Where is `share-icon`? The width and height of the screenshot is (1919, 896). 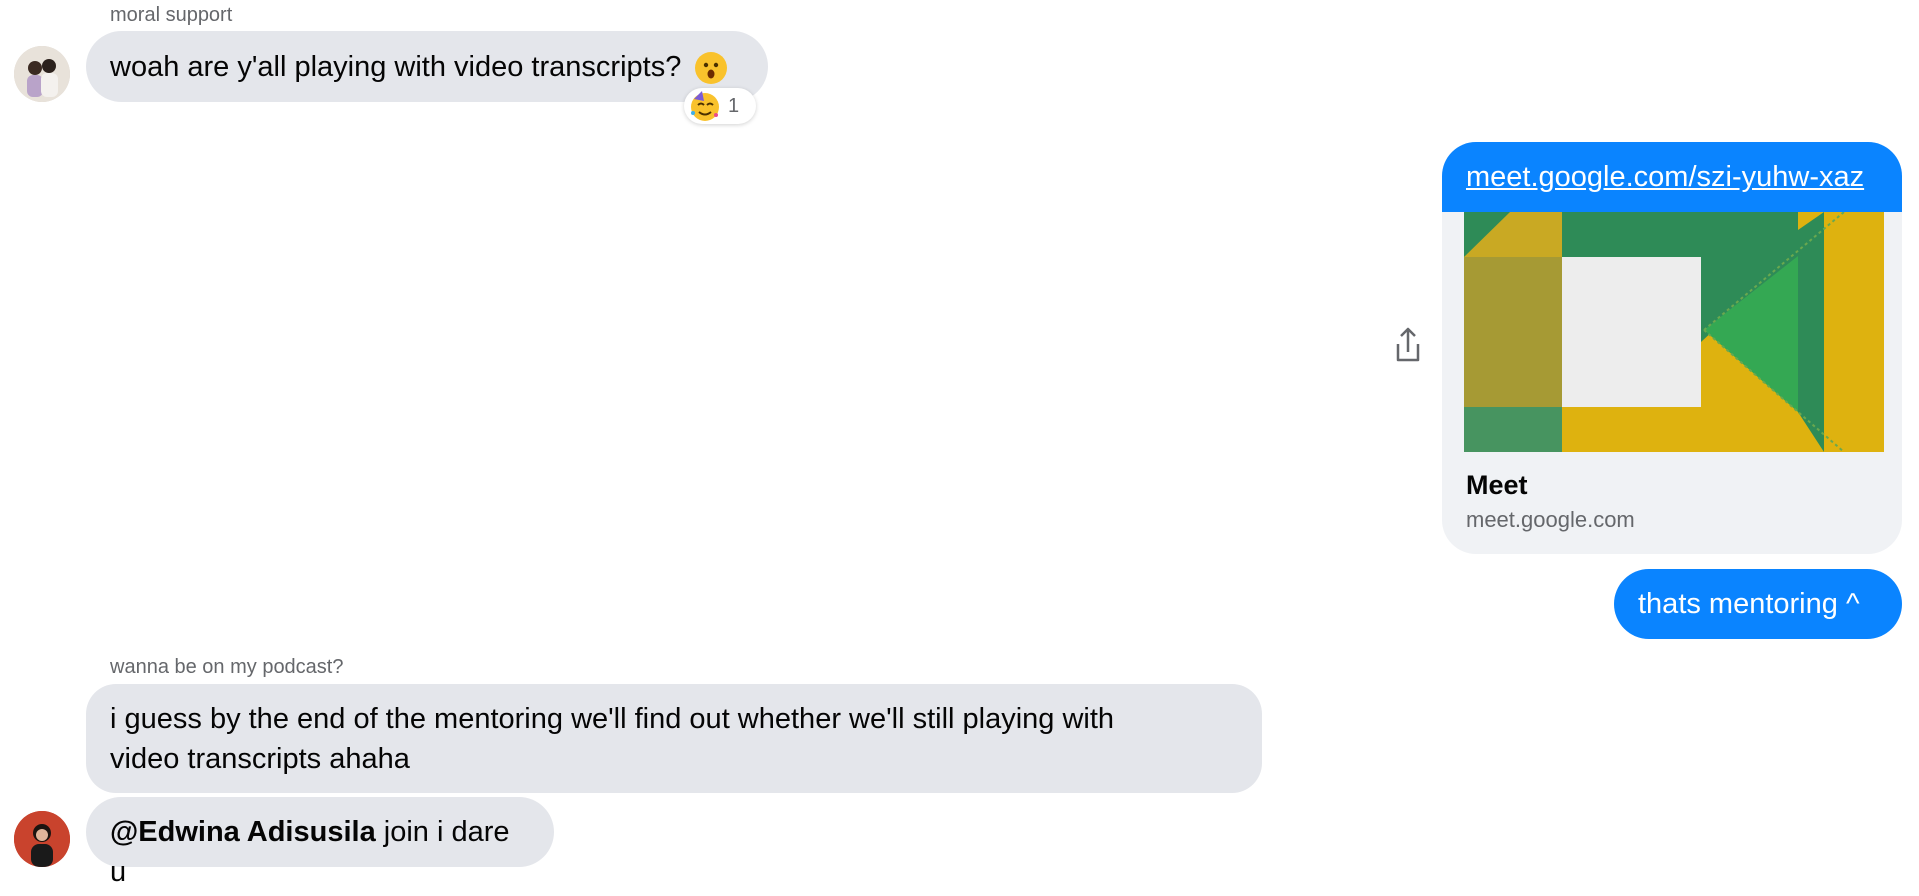
share-icon is located at coordinates (1408, 344).